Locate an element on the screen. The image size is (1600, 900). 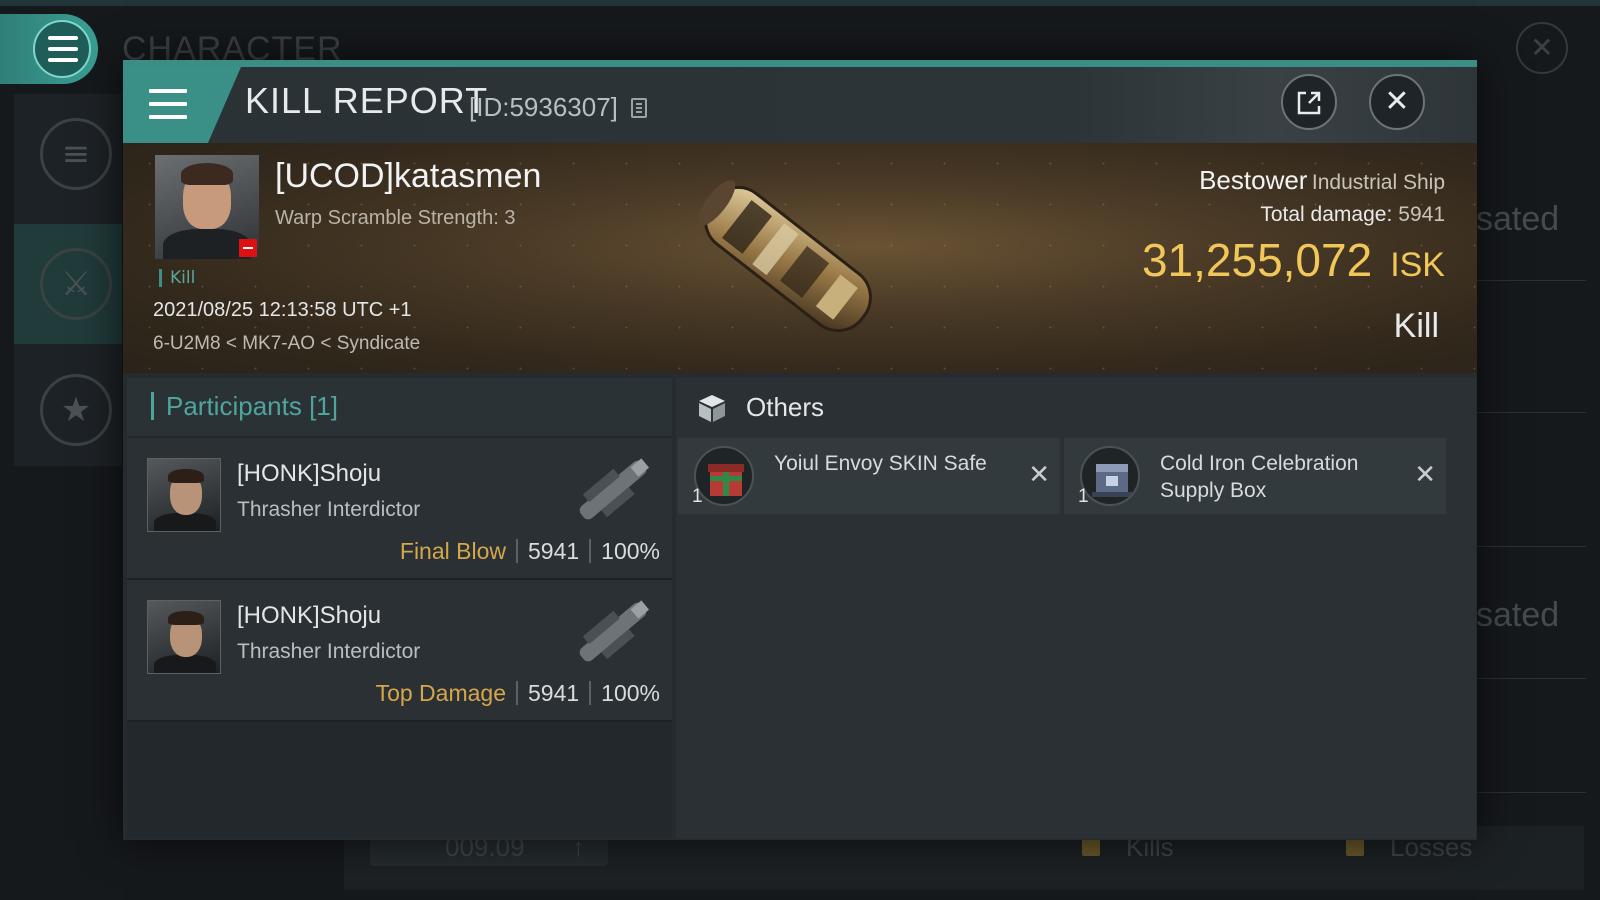
item-name: Yoiul Envoy SKIN Safe is located at coordinates (880, 463).